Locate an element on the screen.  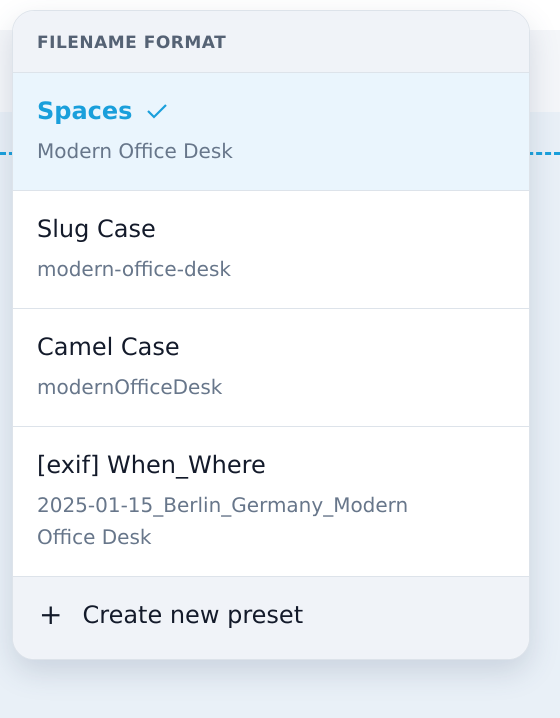
option-name: Camel Case is located at coordinates (108, 347).